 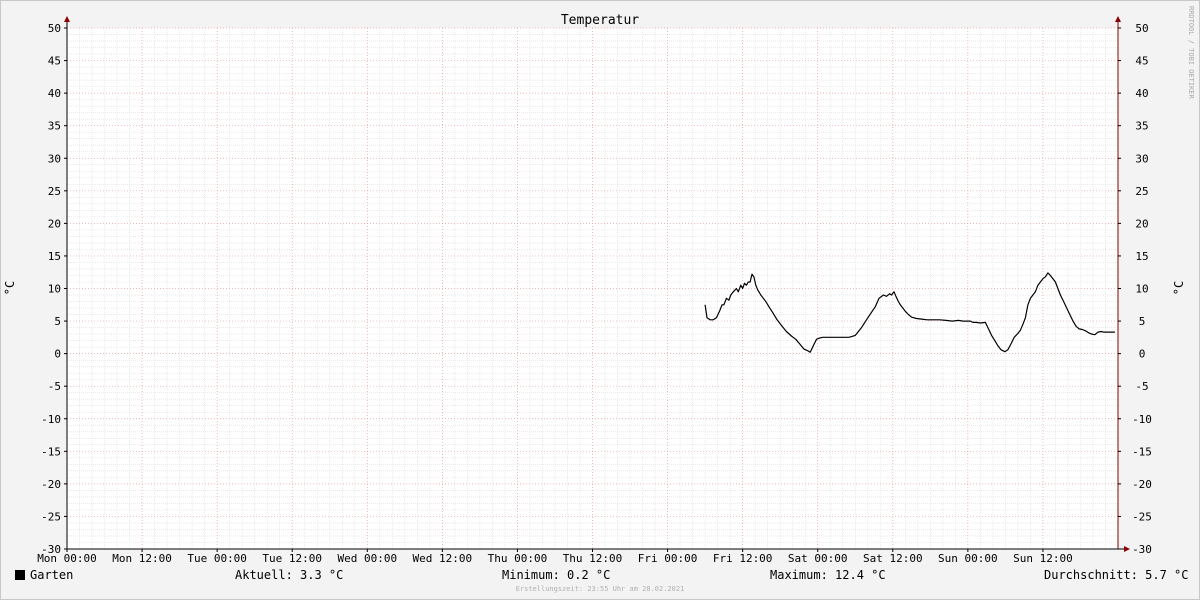 What do you see at coordinates (1118, 19) in the screenshot?
I see `y-axis-right-arrow` at bounding box center [1118, 19].